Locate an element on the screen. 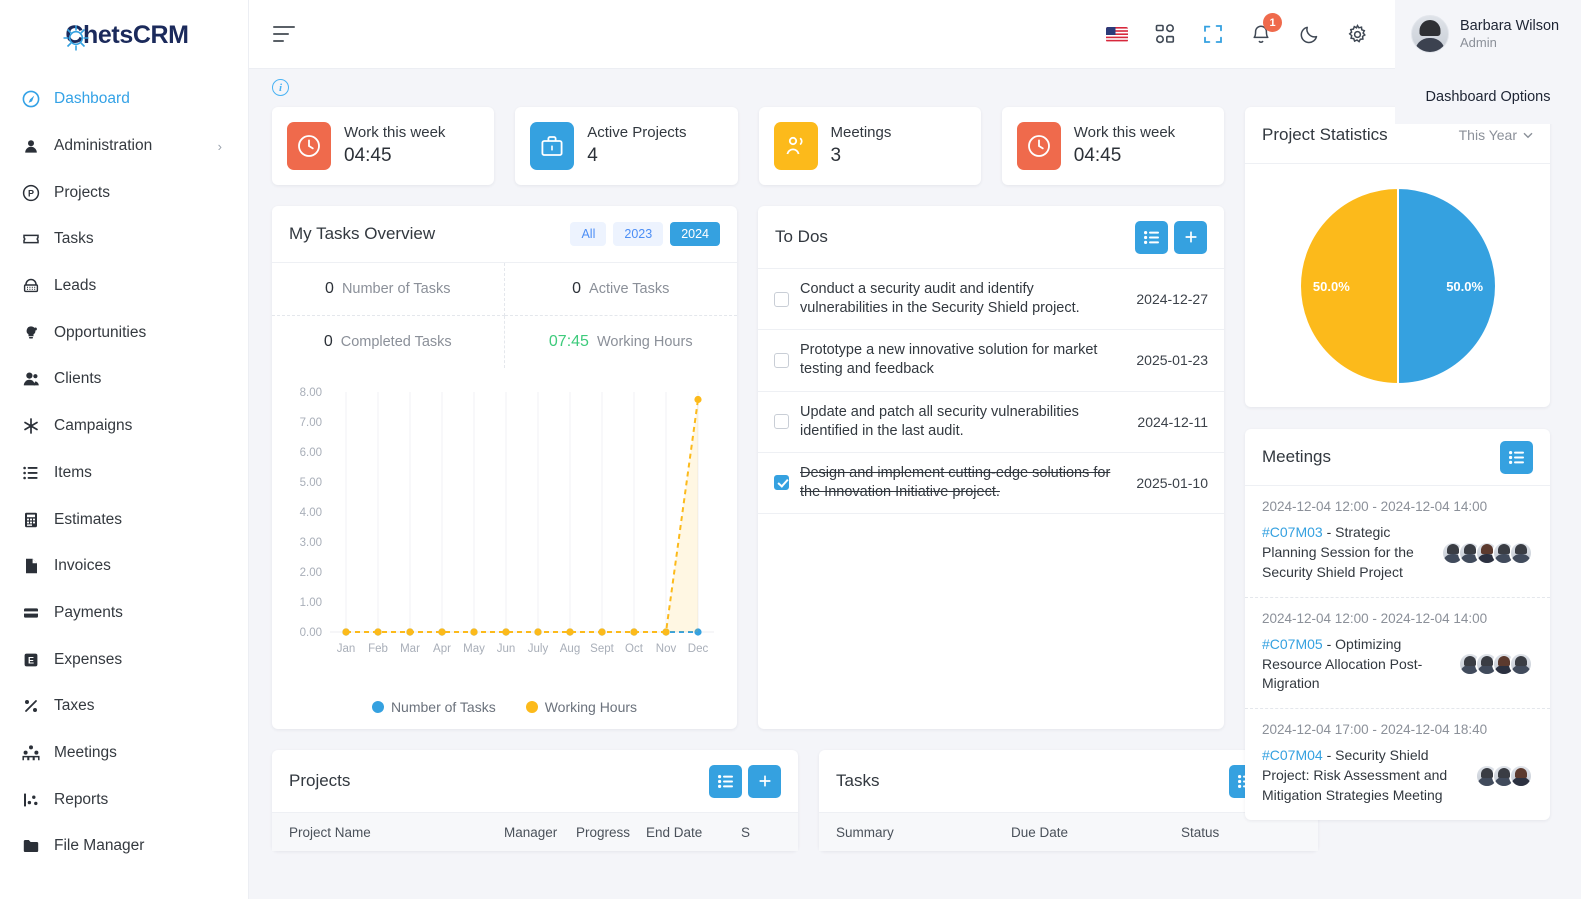 The height and width of the screenshot is (899, 1581). meetings-list-view-button is located at coordinates (1516, 457).